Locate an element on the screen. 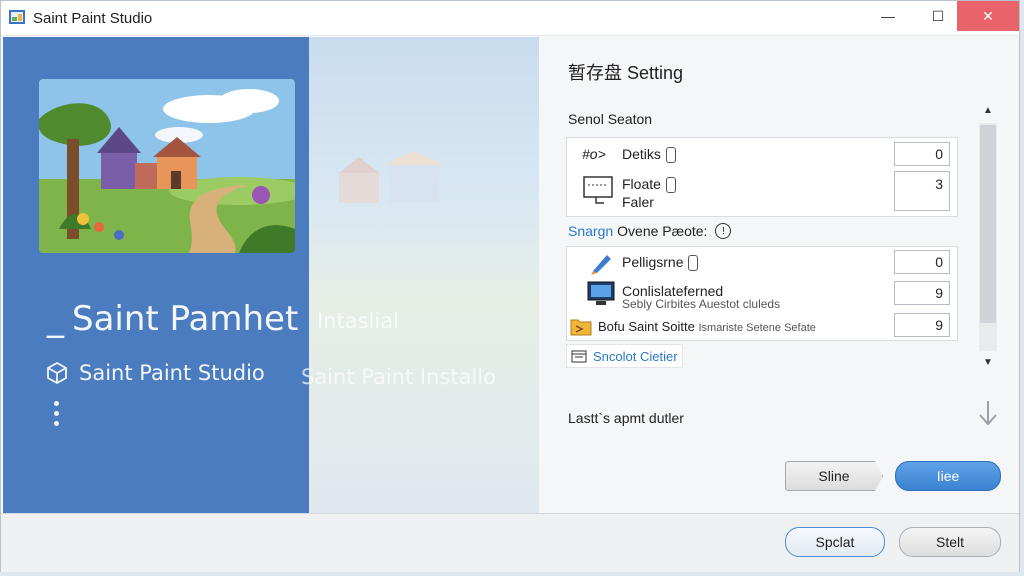 The image size is (1024, 576). setting-detail-2: Sebly Cirbites Auestot cluleds is located at coordinates (701, 304).